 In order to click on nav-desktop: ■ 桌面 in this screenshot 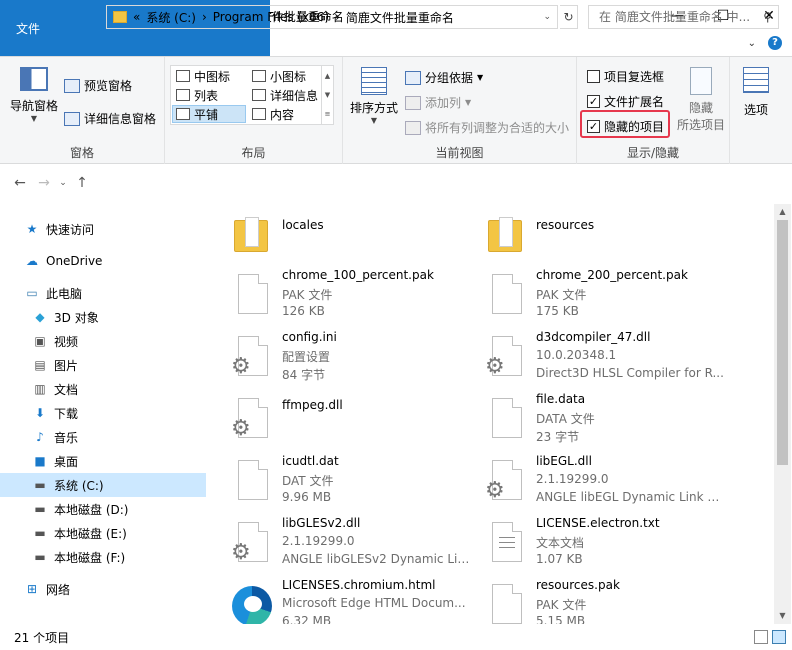, I will do `click(103, 461)`.